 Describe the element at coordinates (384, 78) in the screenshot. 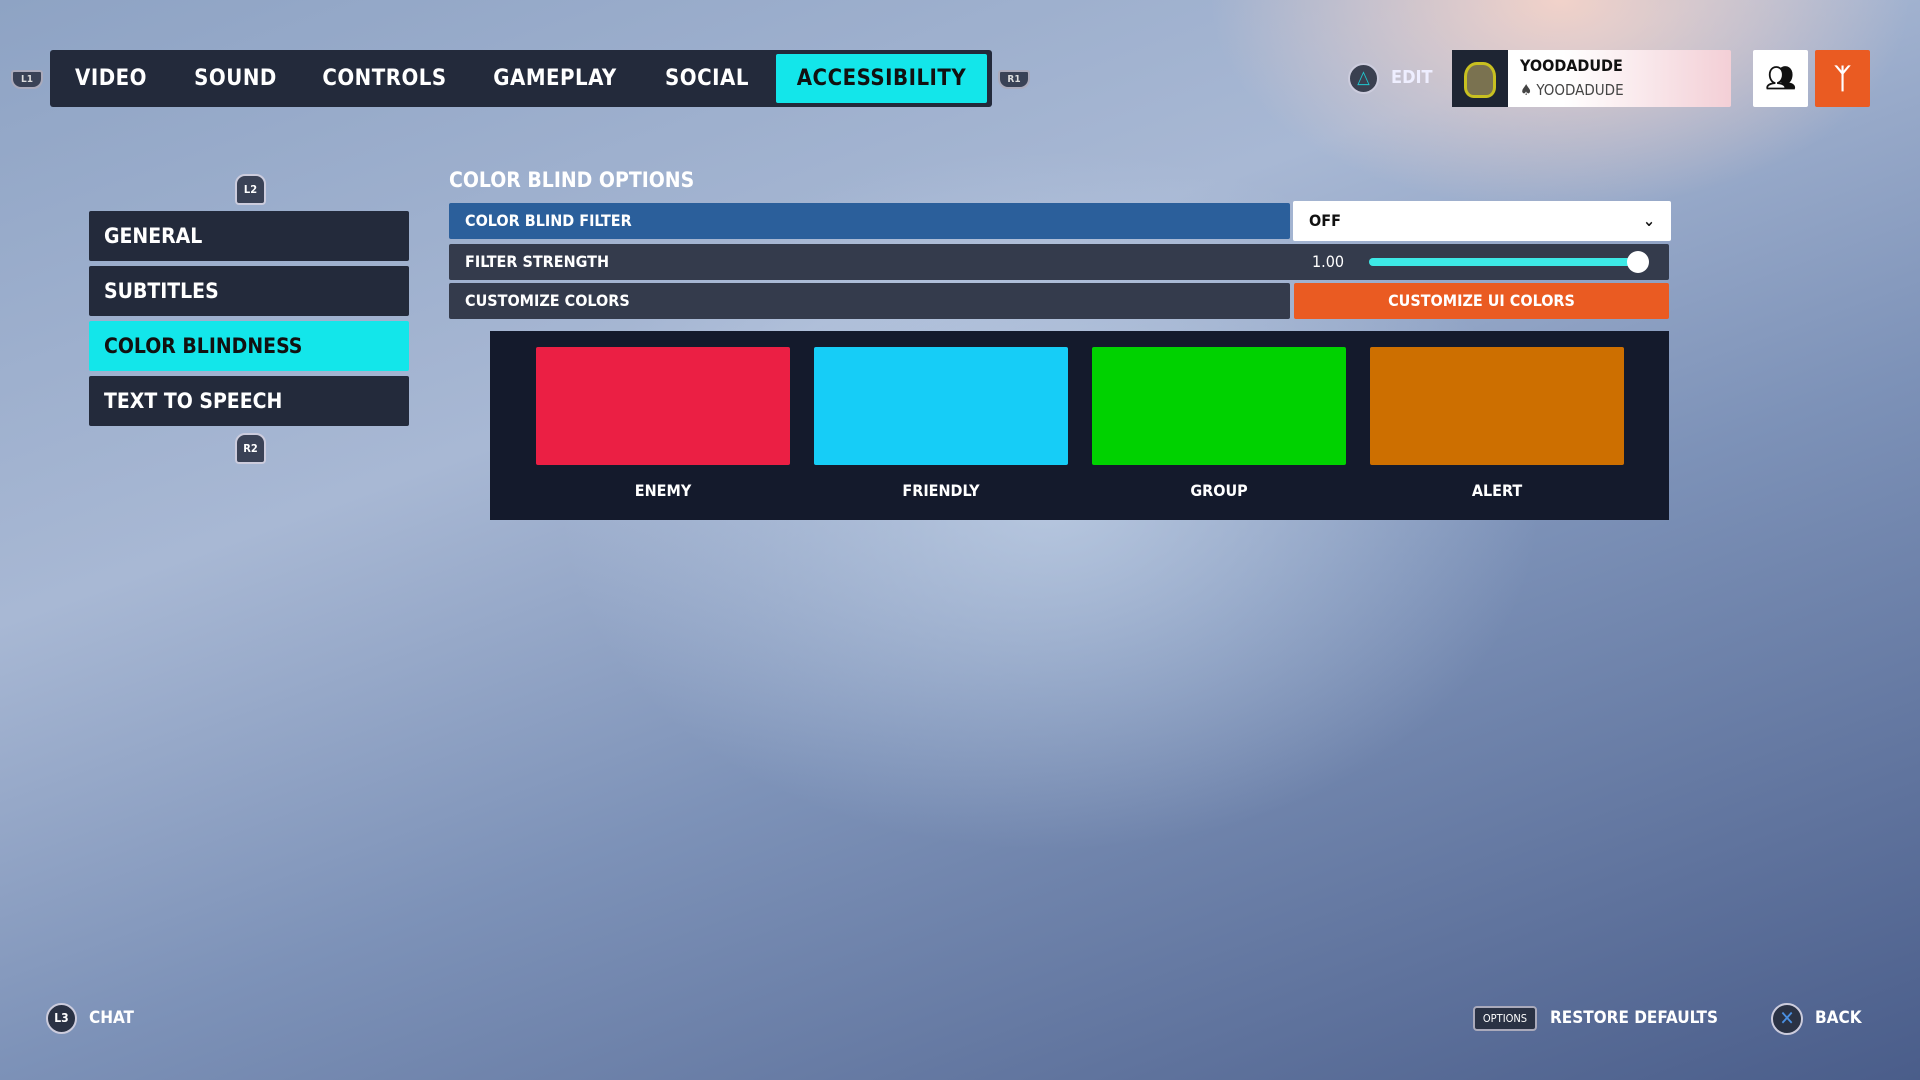

I see `tab-controls: CONTROLS` at that location.